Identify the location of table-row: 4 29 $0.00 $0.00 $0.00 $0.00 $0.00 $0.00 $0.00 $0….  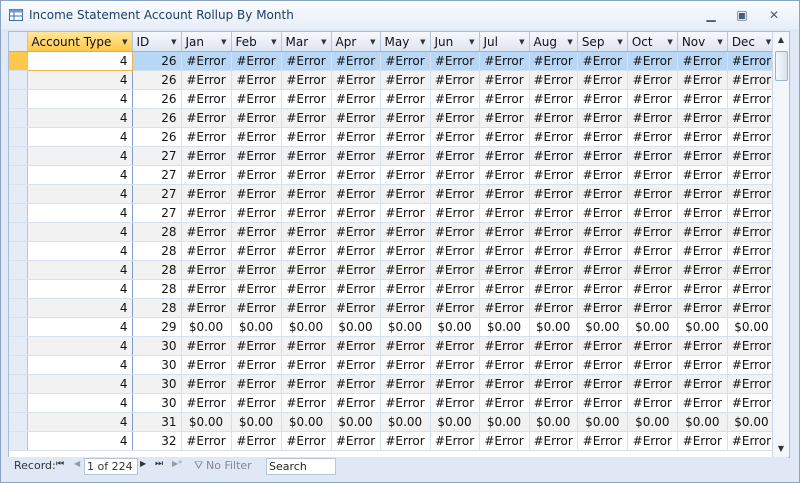
(393, 327).